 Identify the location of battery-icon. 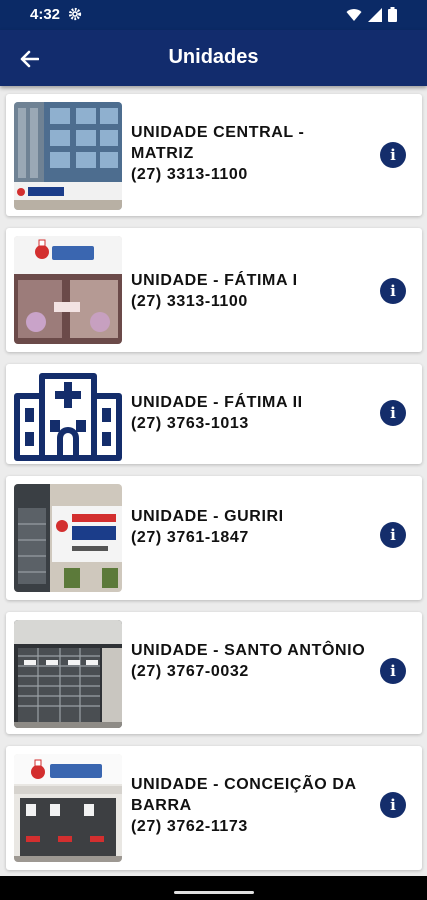
(392, 14).